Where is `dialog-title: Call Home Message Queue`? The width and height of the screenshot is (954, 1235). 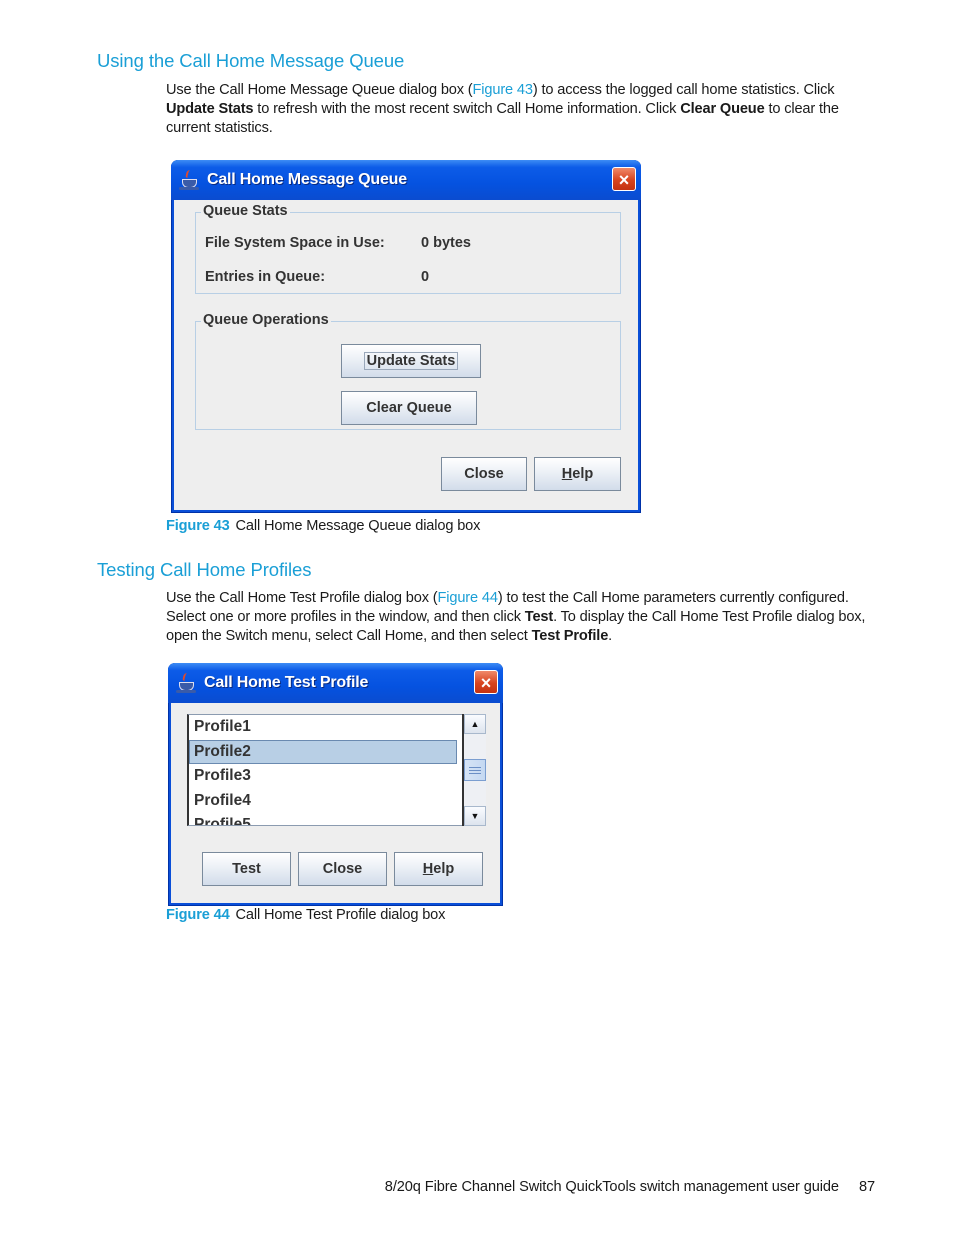 dialog-title: Call Home Message Queue is located at coordinates (307, 179).